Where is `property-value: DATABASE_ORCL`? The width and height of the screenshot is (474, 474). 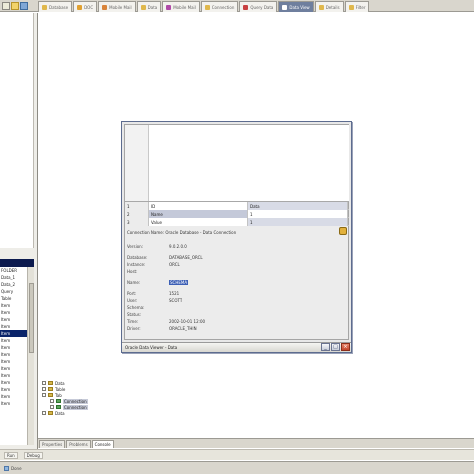
property-value: DATABASE_ORCL is located at coordinates (186, 257).